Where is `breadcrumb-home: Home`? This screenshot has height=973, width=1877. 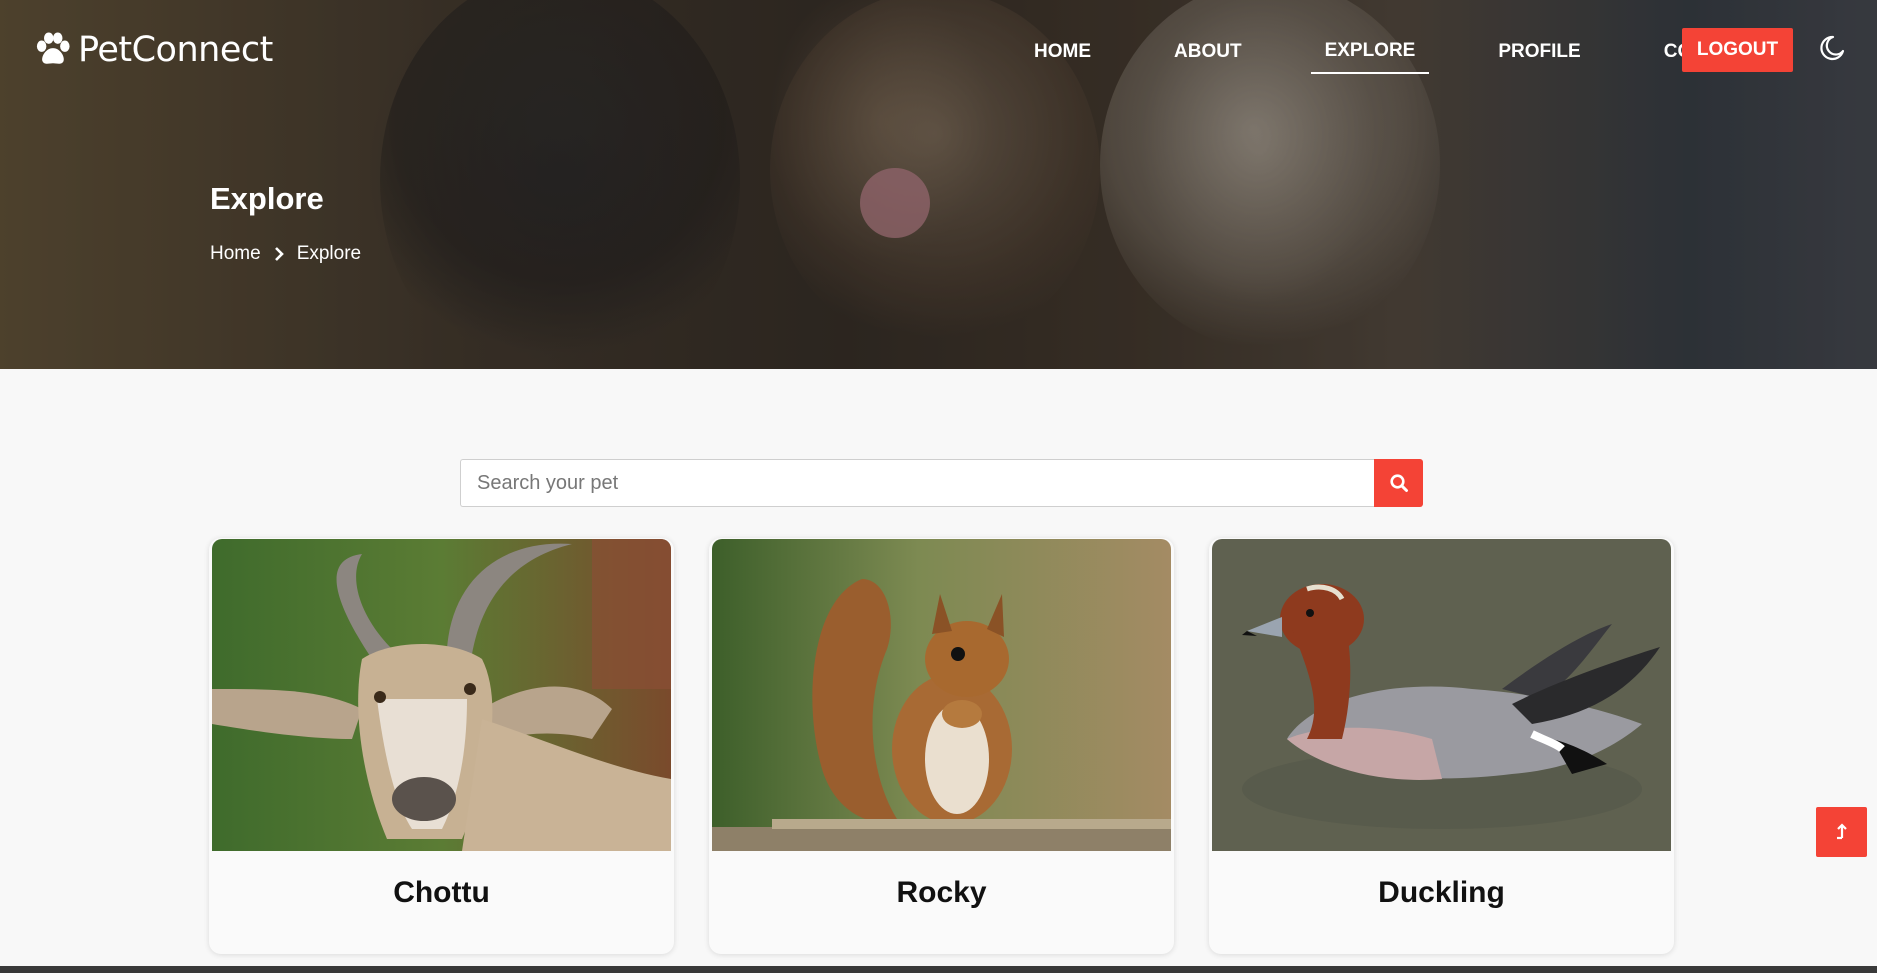
breadcrumb-home: Home is located at coordinates (235, 254).